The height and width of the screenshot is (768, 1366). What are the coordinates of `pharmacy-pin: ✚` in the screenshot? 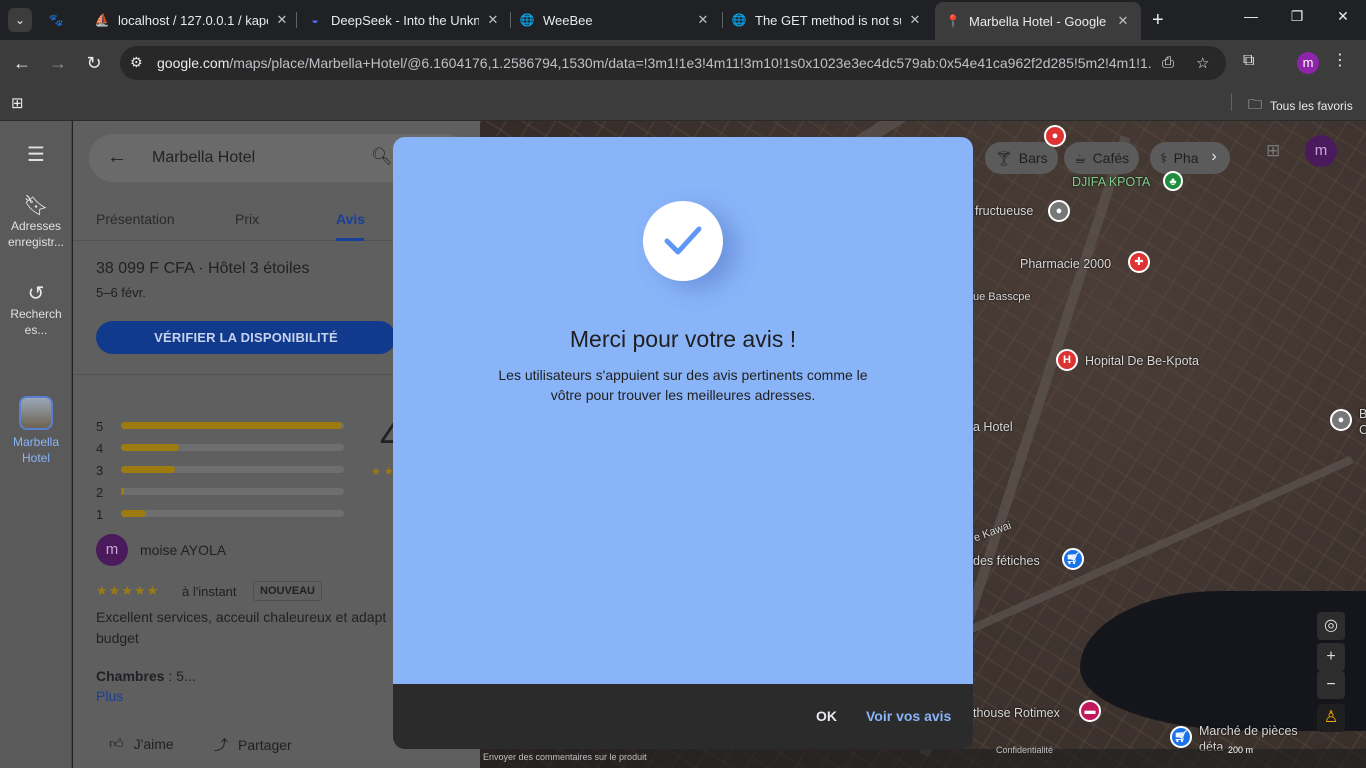 It's located at (1139, 262).